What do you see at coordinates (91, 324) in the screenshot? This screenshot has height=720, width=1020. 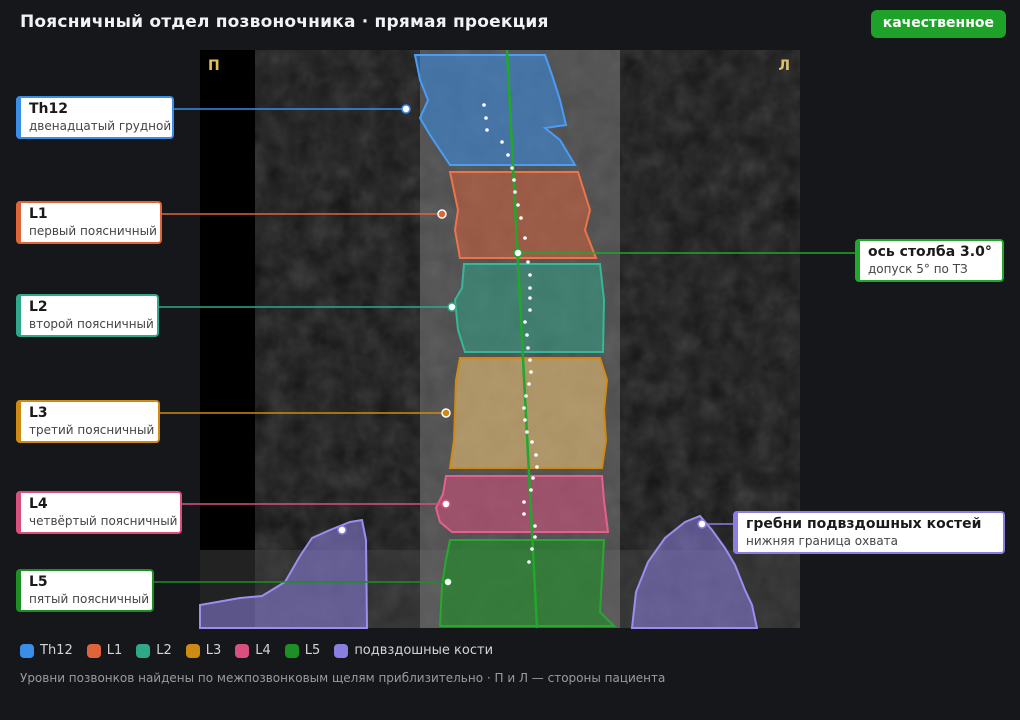 I see `callout-l2-description: второй поясничный` at bounding box center [91, 324].